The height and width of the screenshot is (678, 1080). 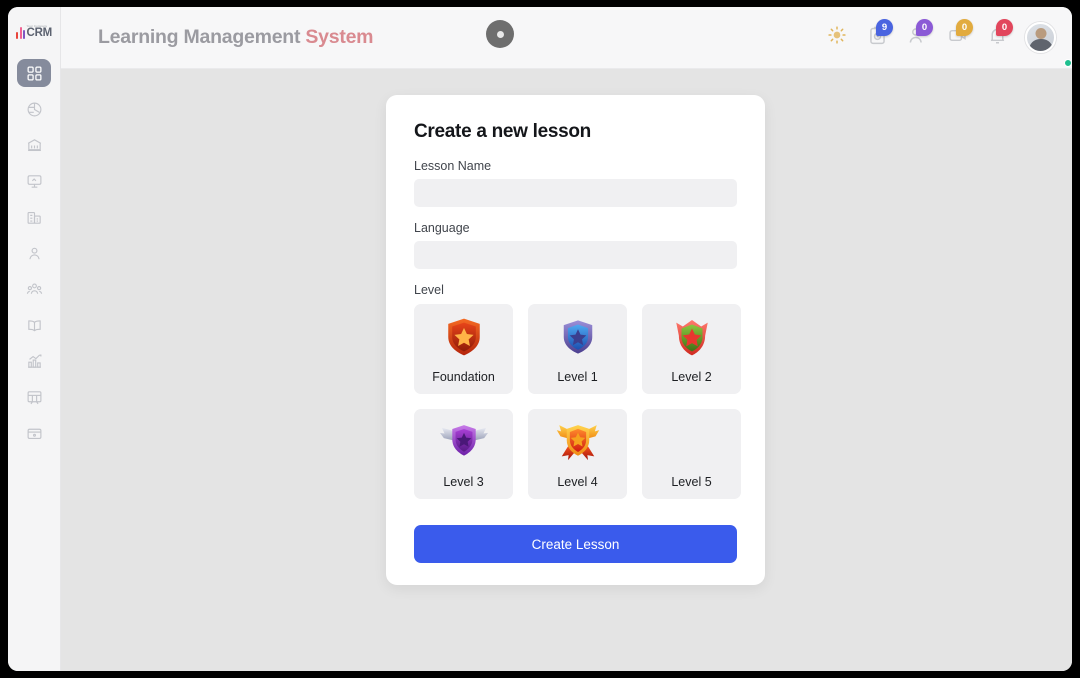 What do you see at coordinates (964, 27) in the screenshot?
I see `meetings-badge: 0` at bounding box center [964, 27].